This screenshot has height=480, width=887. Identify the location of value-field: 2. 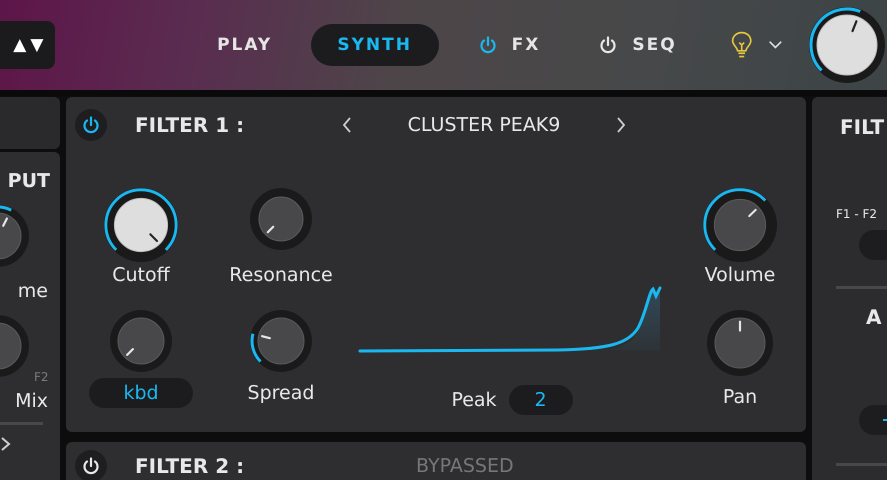
(540, 400).